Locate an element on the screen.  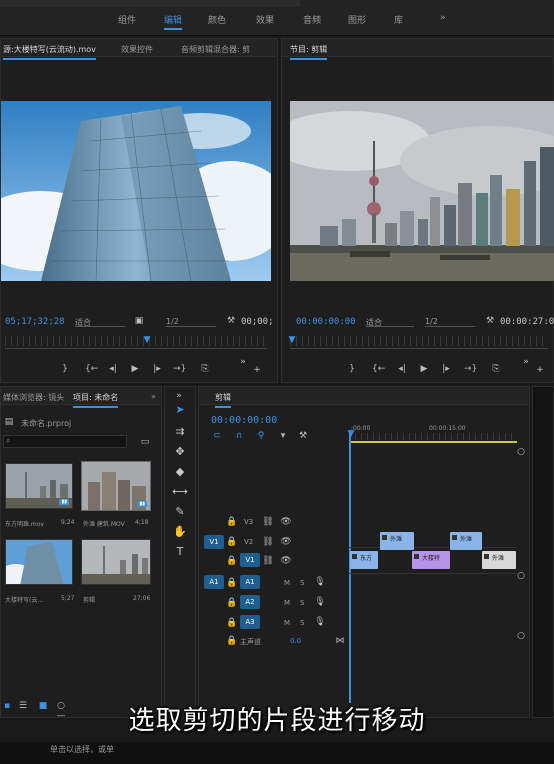
program-playhead-icon: ▼ is located at coordinates (292, 340).